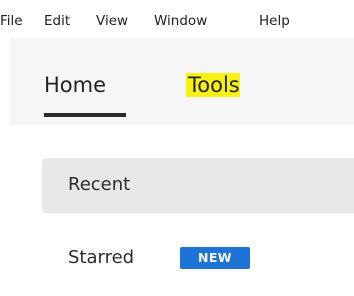  Describe the element at coordinates (11, 21) in the screenshot. I see `menu-file: File` at that location.